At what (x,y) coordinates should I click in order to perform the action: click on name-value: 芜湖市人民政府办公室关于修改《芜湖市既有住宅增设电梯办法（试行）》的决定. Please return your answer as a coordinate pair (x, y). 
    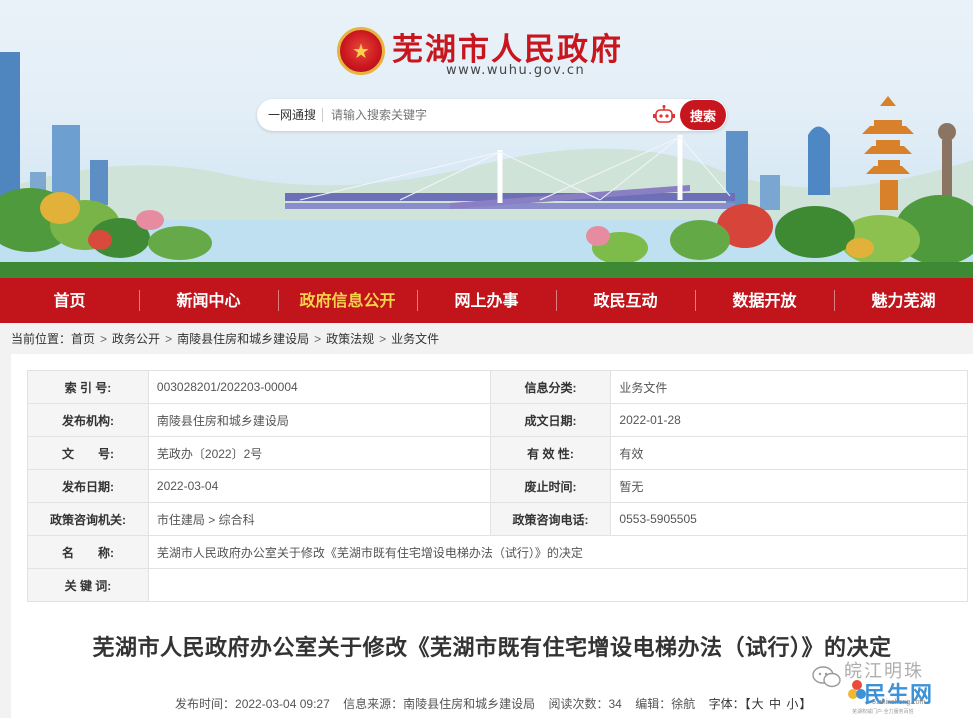
    Looking at the image, I should click on (558, 552).